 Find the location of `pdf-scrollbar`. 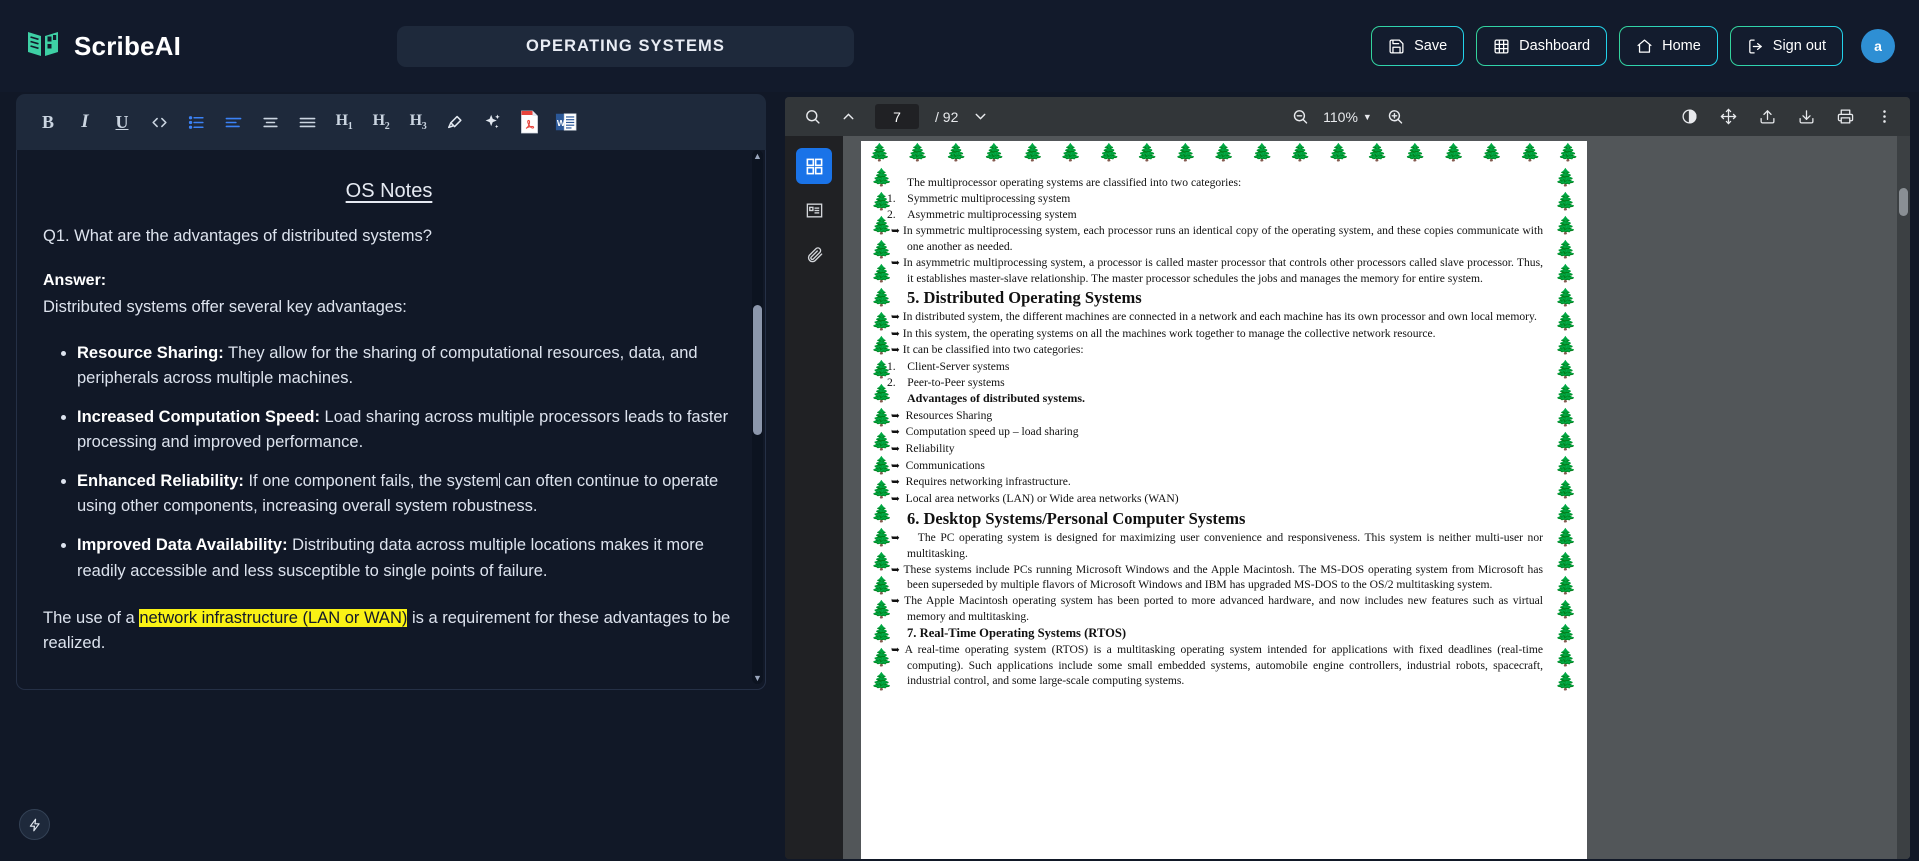

pdf-scrollbar is located at coordinates (1903, 497).